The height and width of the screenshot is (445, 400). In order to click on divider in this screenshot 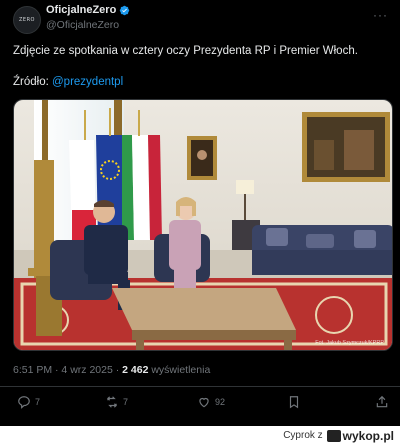, I will do `click(200, 386)`.